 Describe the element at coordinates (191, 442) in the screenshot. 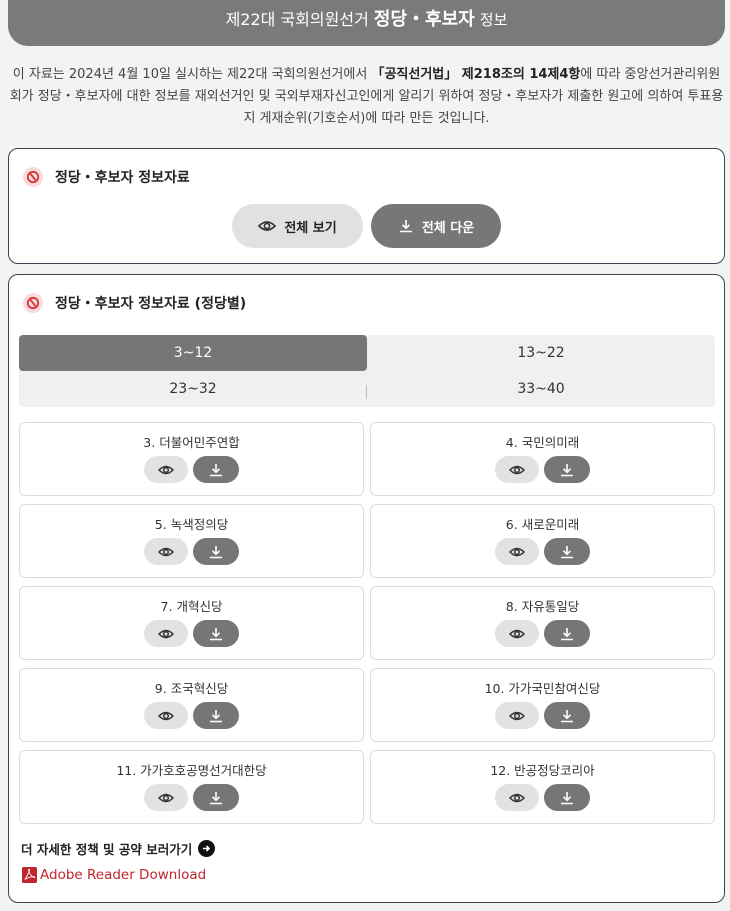

I see `party-name: 3. 더불어민주연합` at that location.